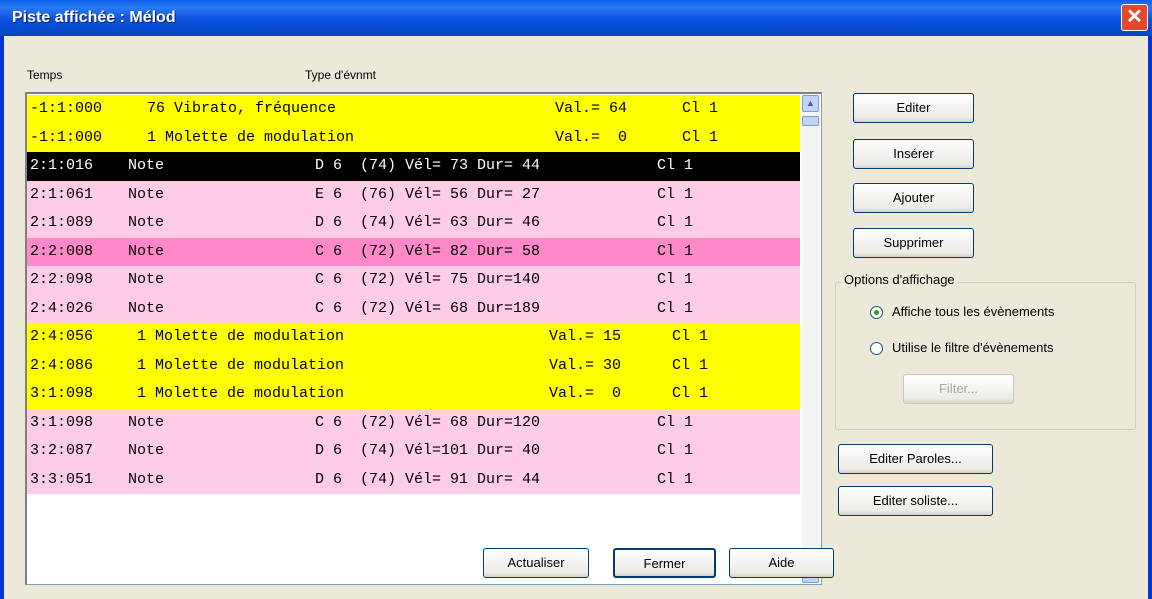 The image size is (1152, 599). What do you see at coordinates (591, 108) in the screenshot?
I see `event-value: Val.= 64` at bounding box center [591, 108].